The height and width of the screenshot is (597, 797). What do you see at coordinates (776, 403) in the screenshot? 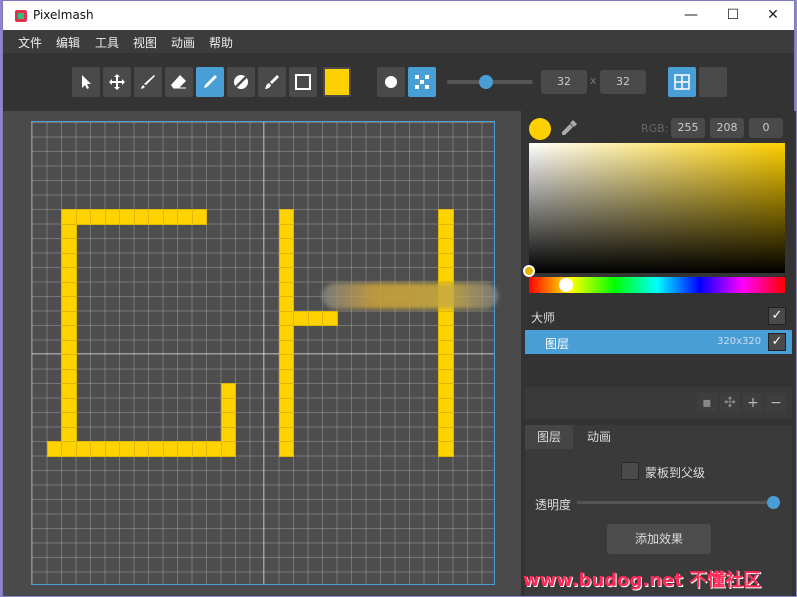
I see `remove-layer-button: −` at bounding box center [776, 403].